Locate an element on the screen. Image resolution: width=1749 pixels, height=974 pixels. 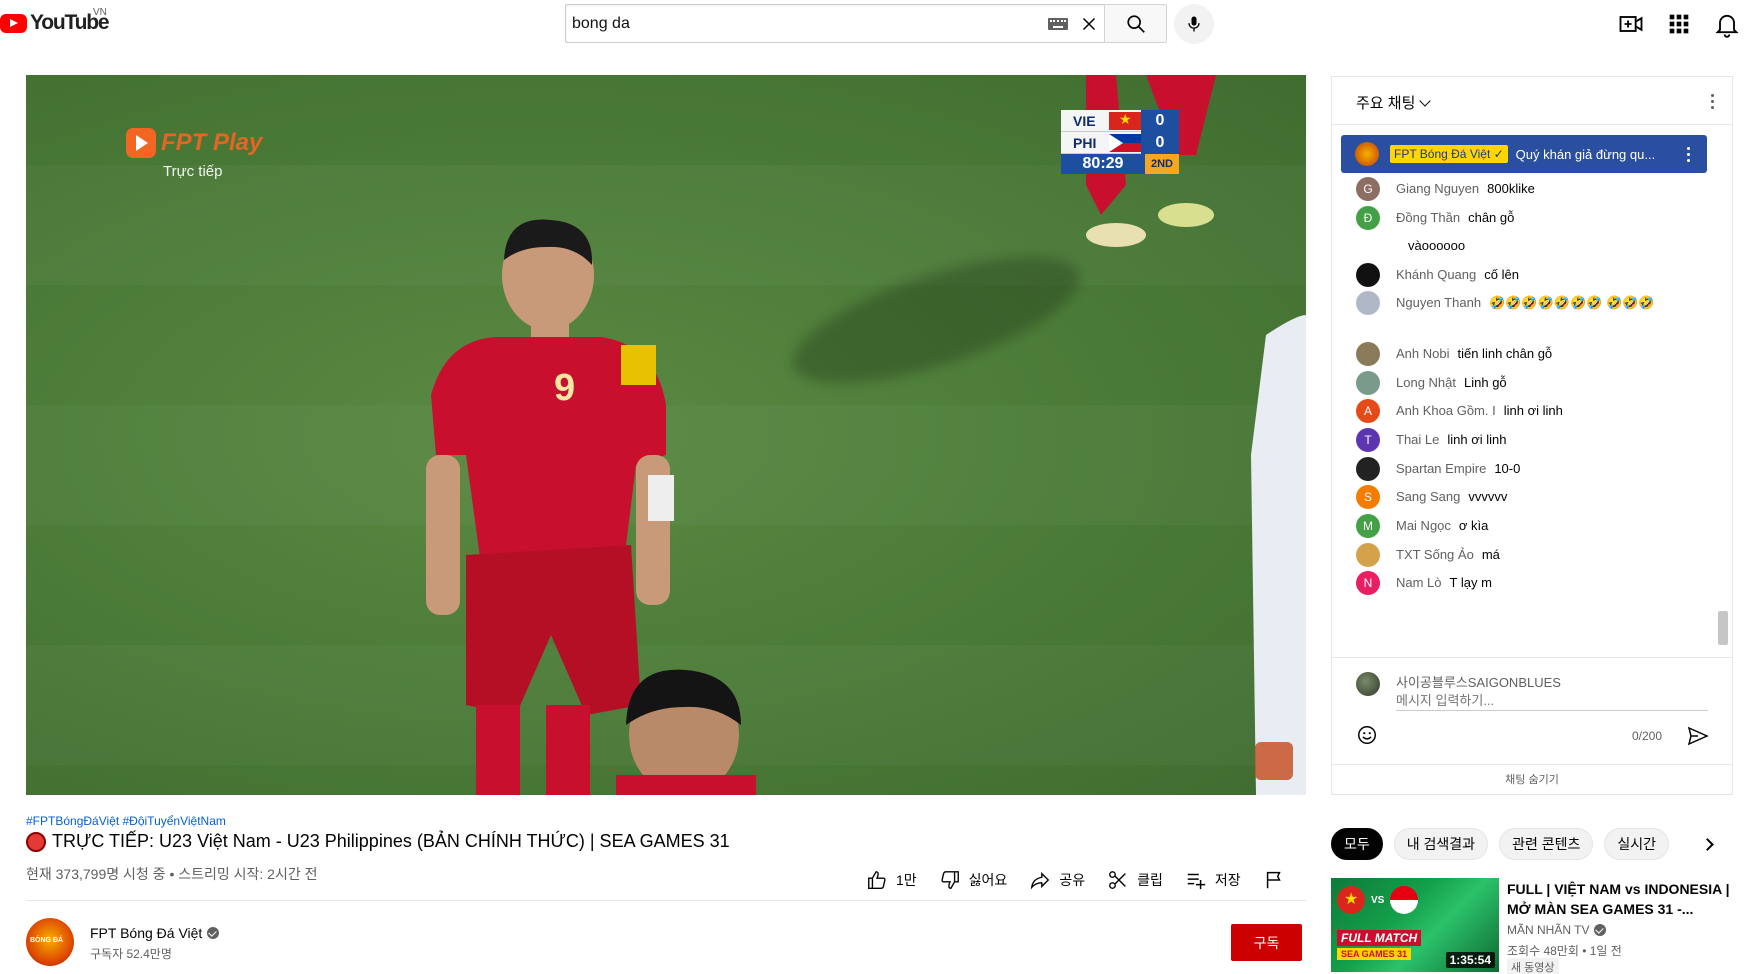
chat-message: A Anh Khoa Gồm. I linh ơi linh is located at coordinates (1526, 411).